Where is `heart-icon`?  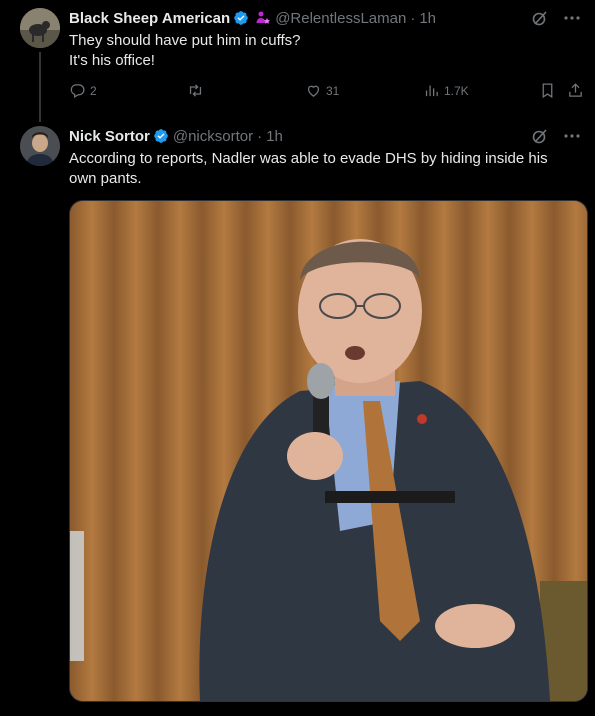
heart-icon is located at coordinates (313, 91).